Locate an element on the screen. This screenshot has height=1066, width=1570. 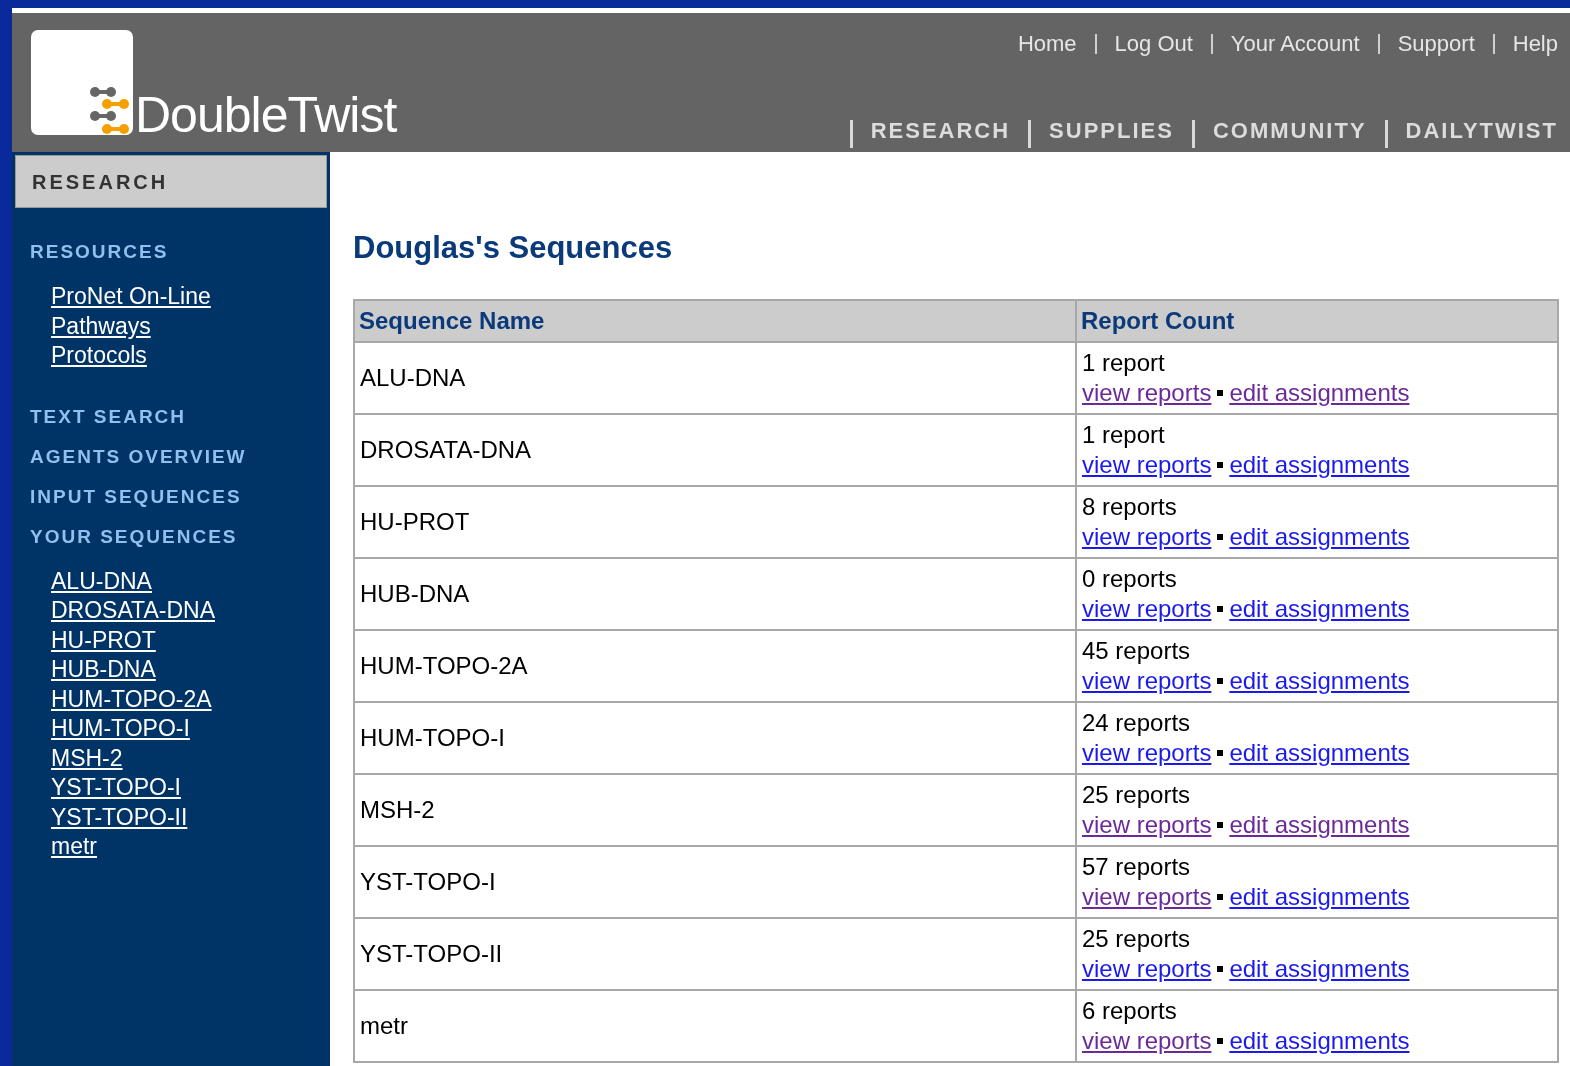
report-count: 8 reports is located at coordinates (1130, 507).